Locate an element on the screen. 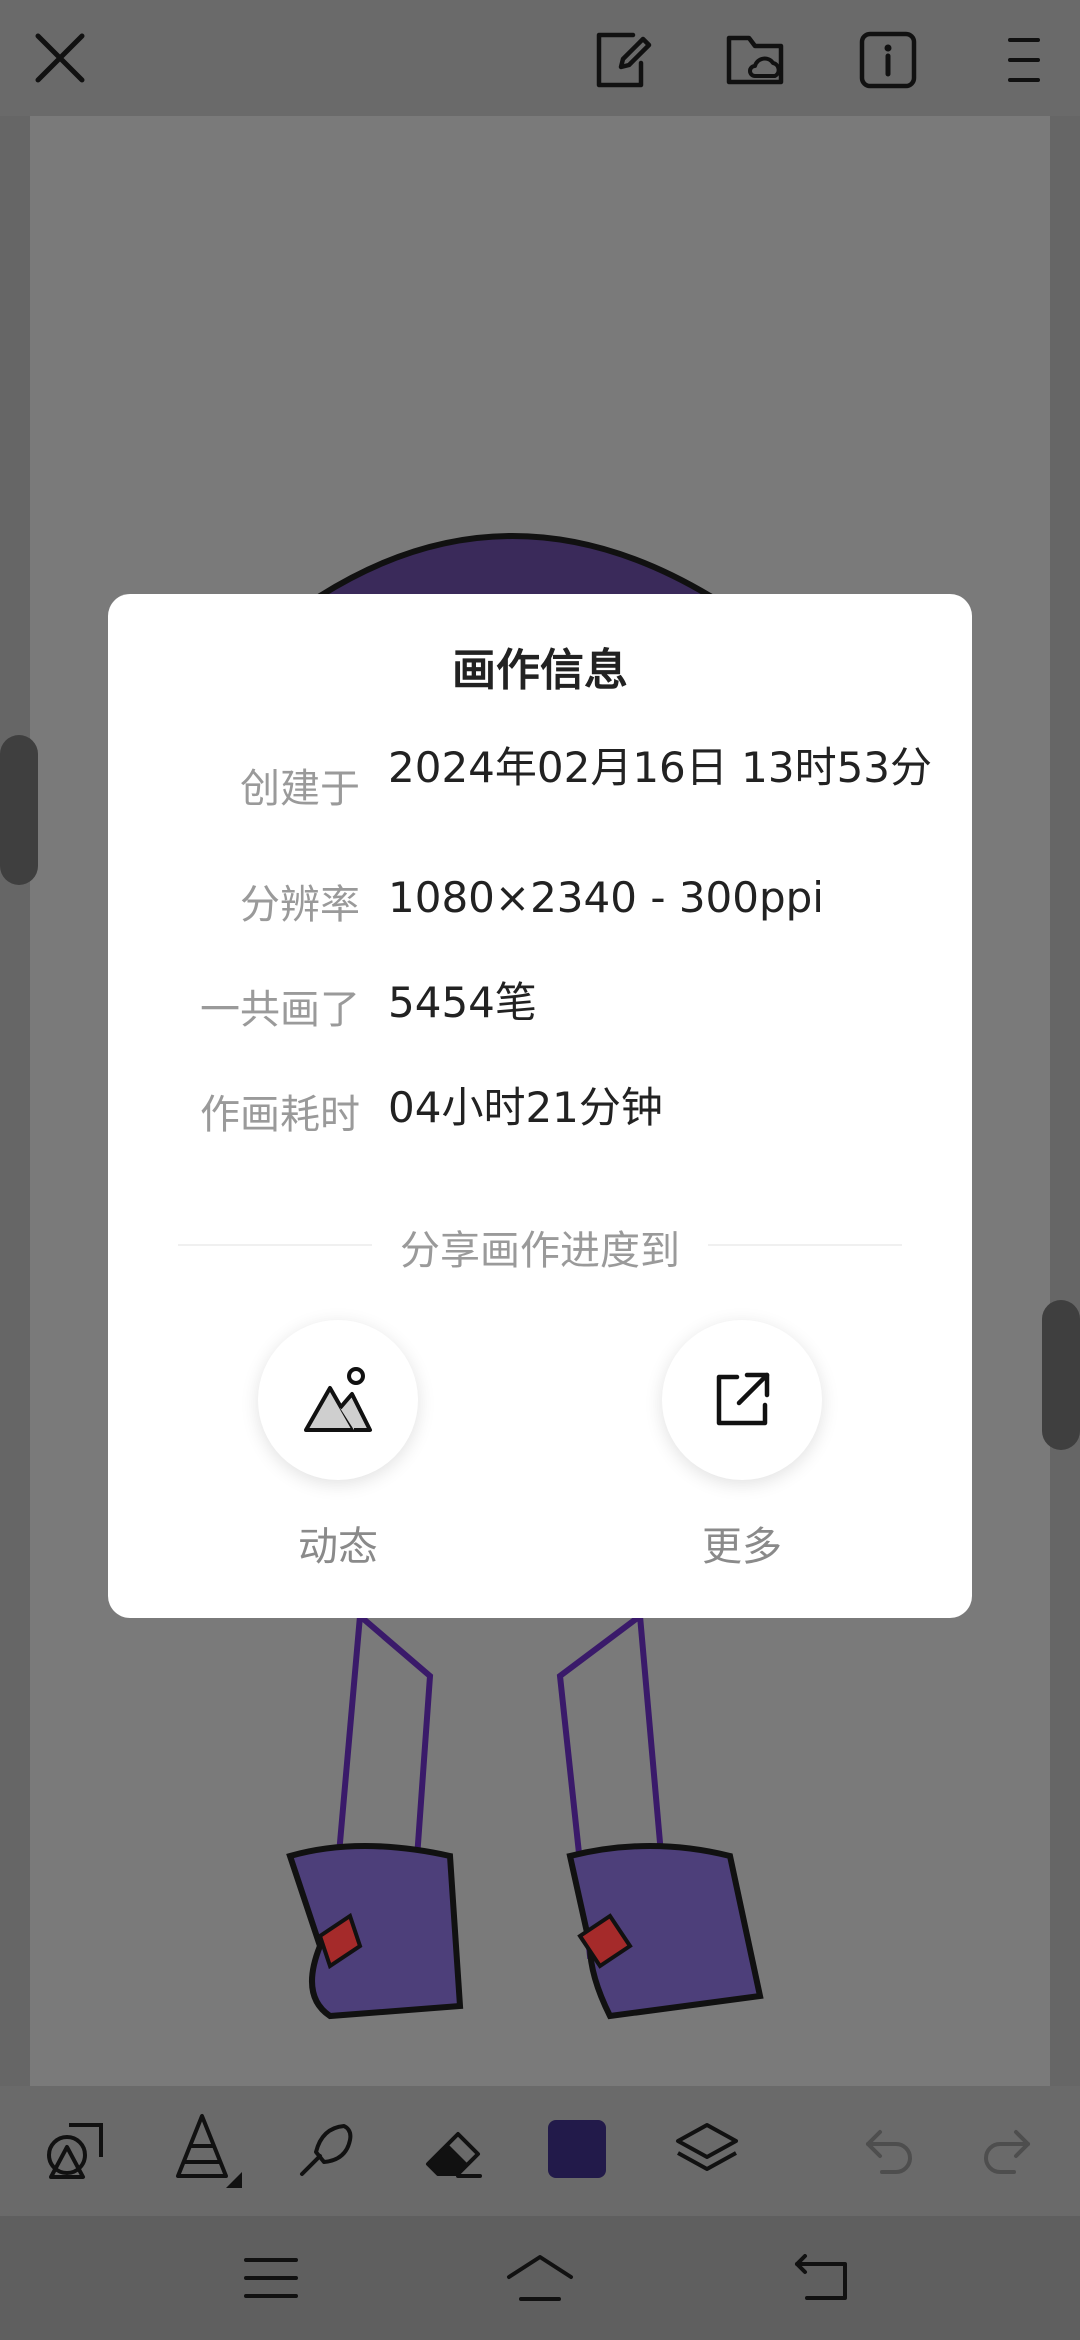  undo-button is located at coordinates (890, 2152).